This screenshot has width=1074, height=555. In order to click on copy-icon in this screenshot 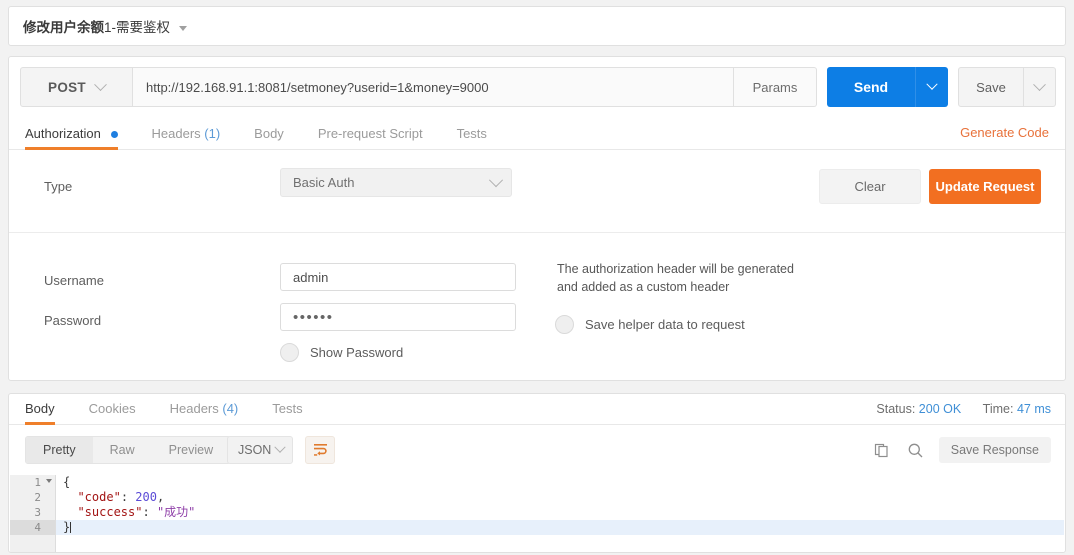, I will do `click(882, 450)`.